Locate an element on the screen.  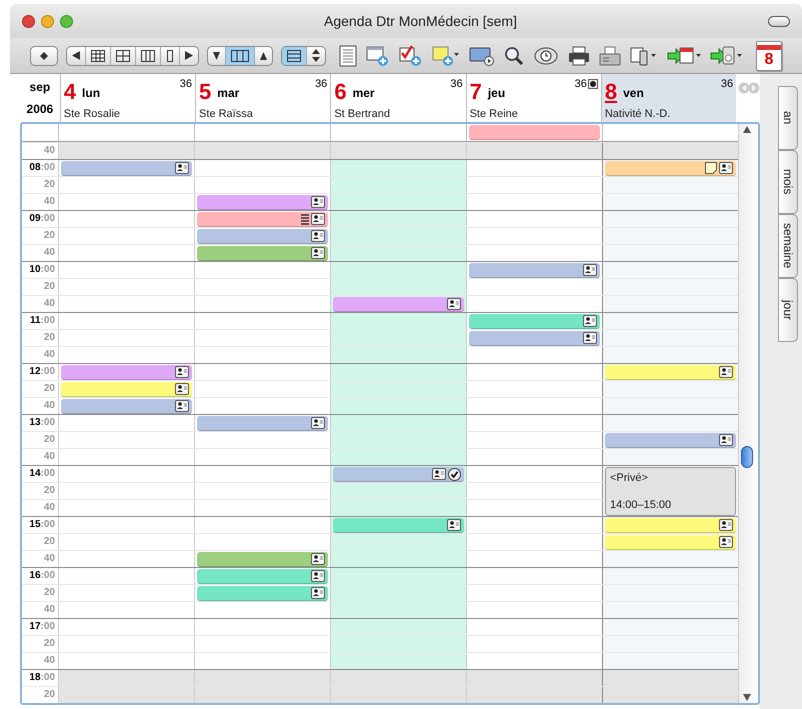
year-label: 2006 is located at coordinates (40, 109).